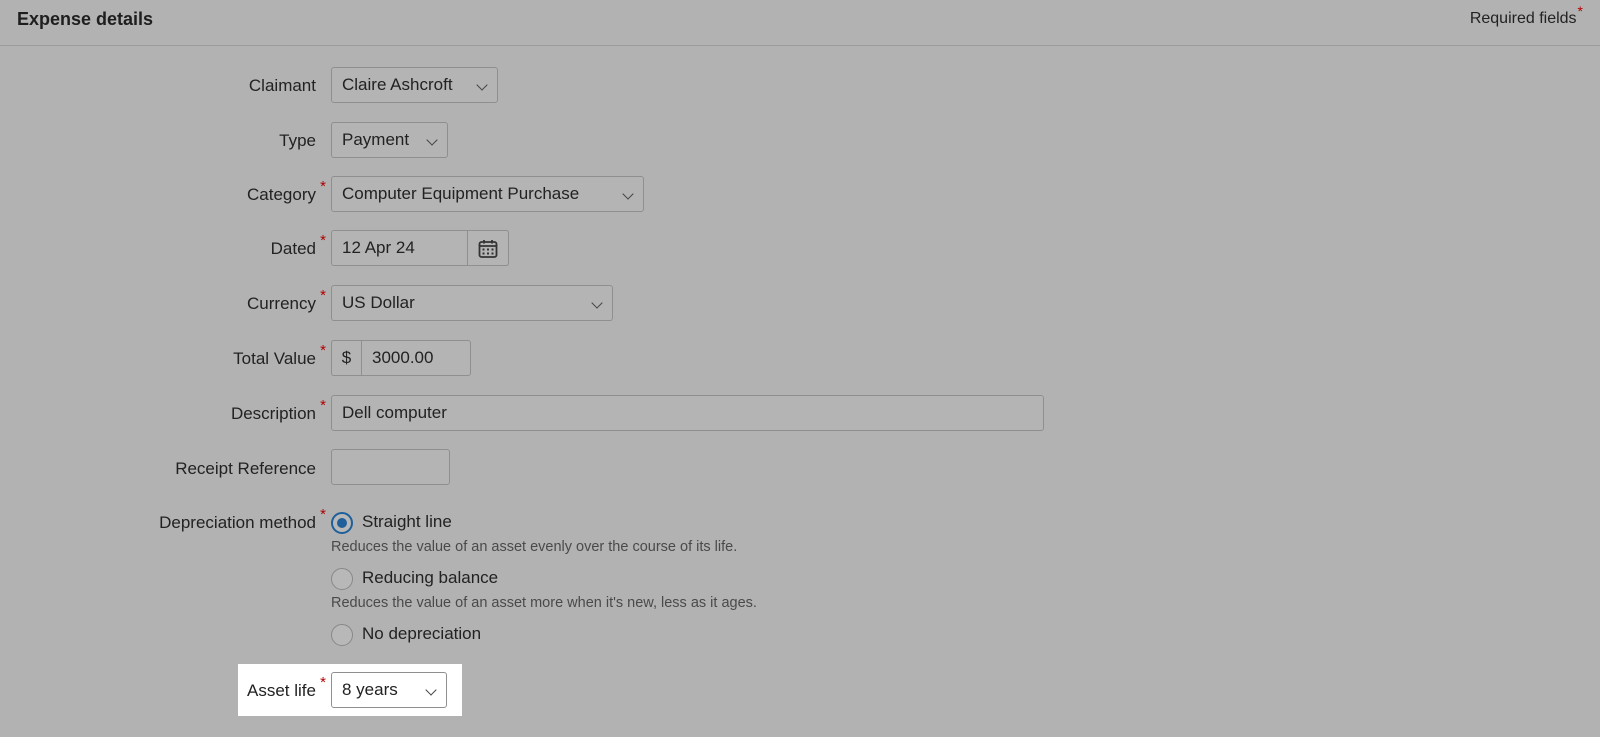  What do you see at coordinates (297, 140) in the screenshot?
I see `type-label: Type` at bounding box center [297, 140].